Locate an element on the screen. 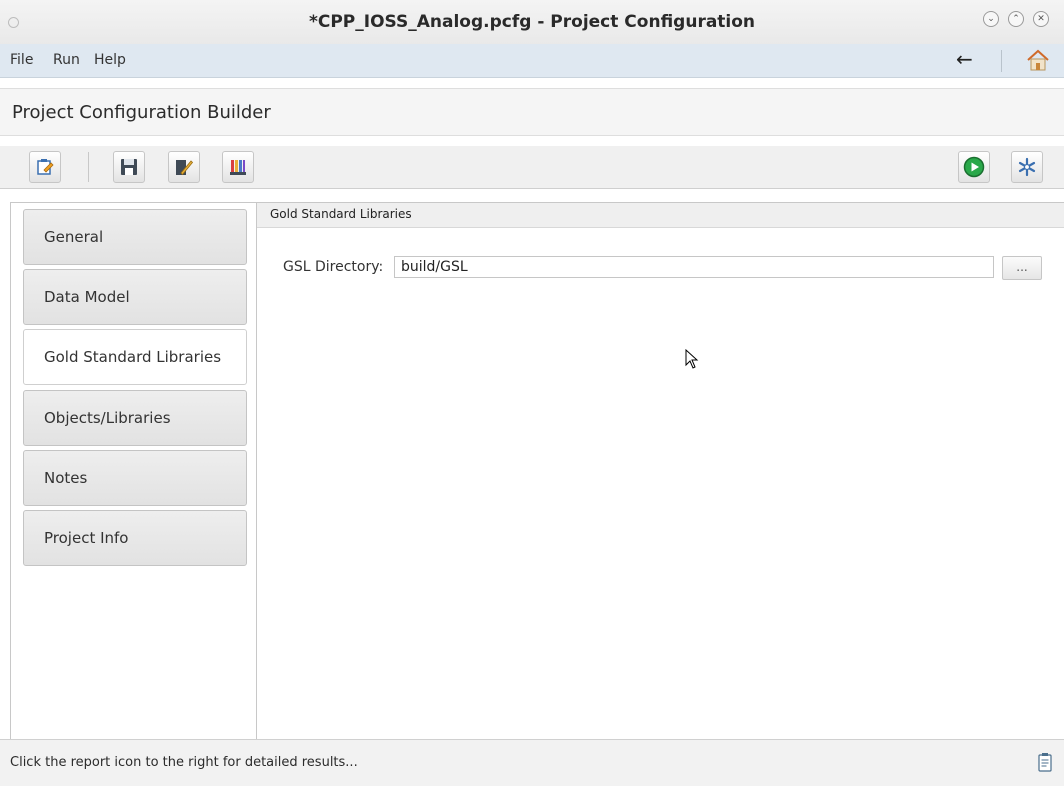 The height and width of the screenshot is (786, 1064). settings-snowflake-icon is located at coordinates (1027, 167).